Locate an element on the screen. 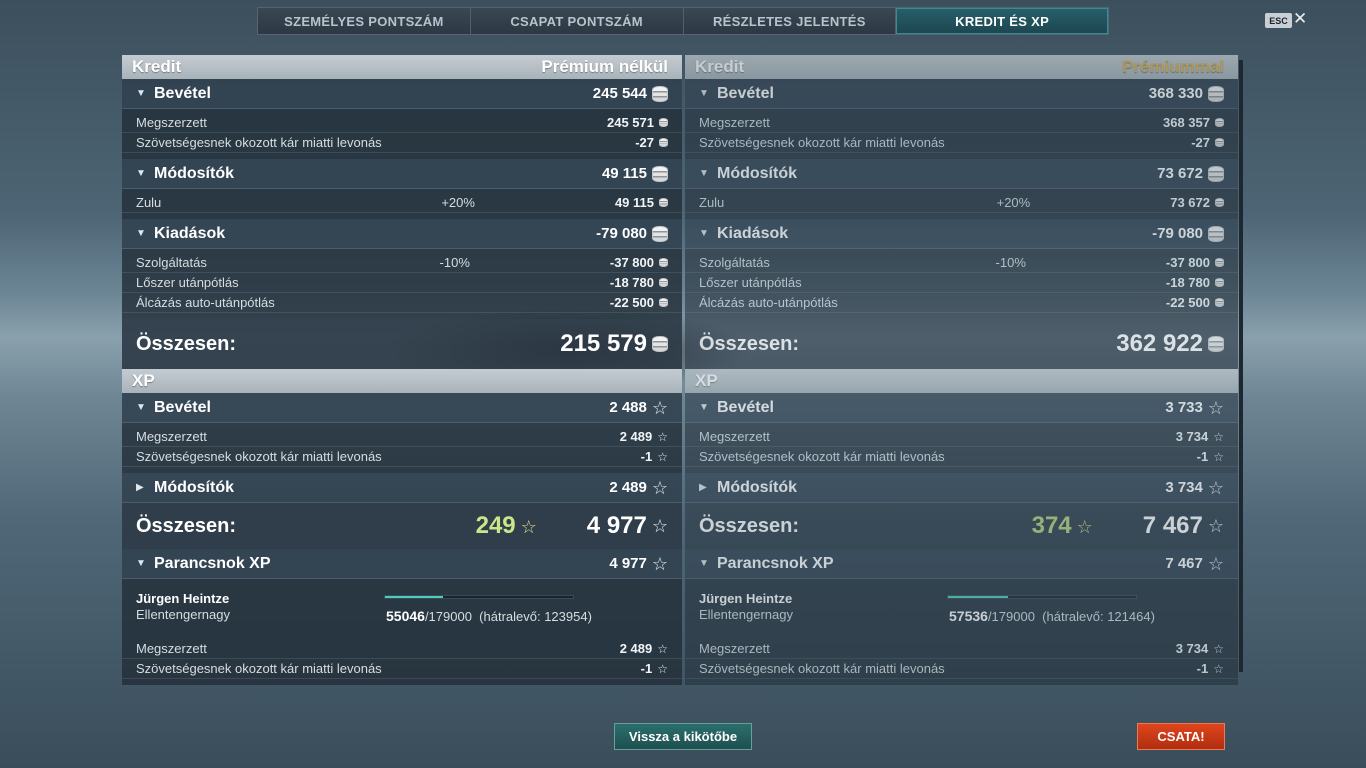 This screenshot has width=1366, height=768. tab-credits-xp: KREDIT ÉS XP is located at coordinates (1002, 21).